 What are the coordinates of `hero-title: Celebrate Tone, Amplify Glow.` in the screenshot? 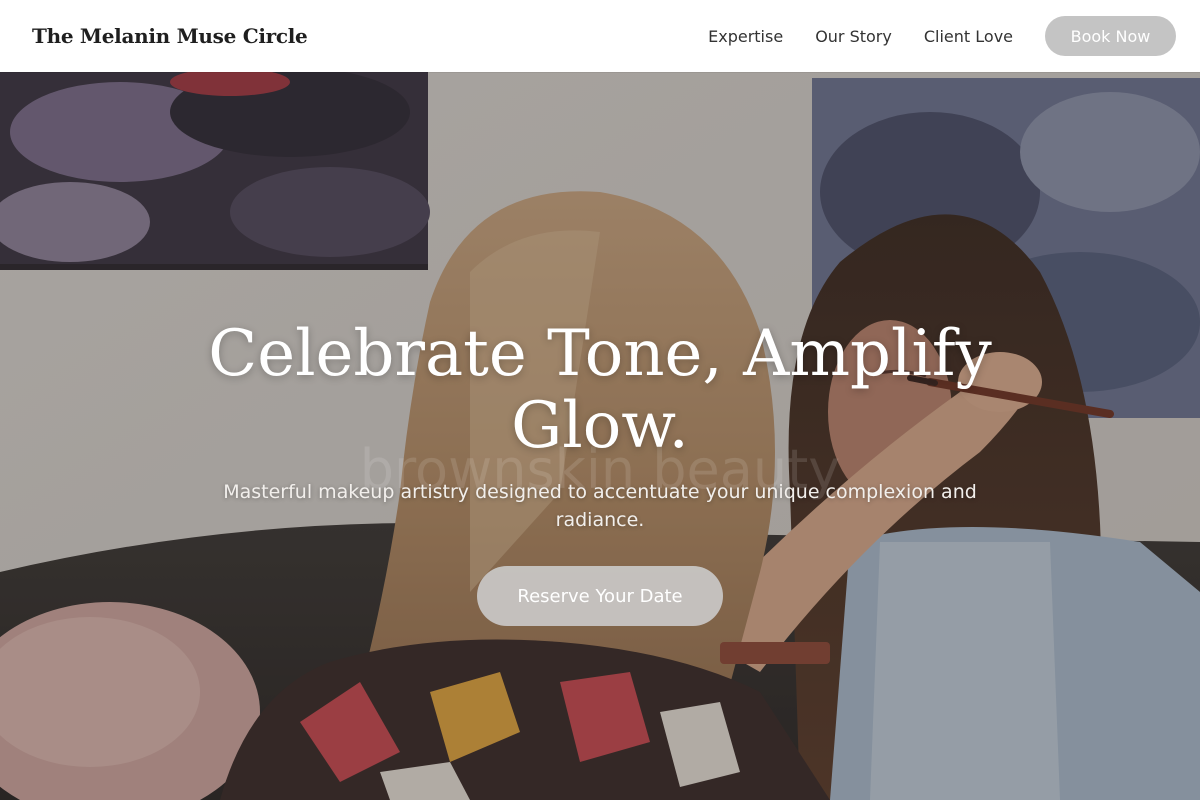 It's located at (600, 390).